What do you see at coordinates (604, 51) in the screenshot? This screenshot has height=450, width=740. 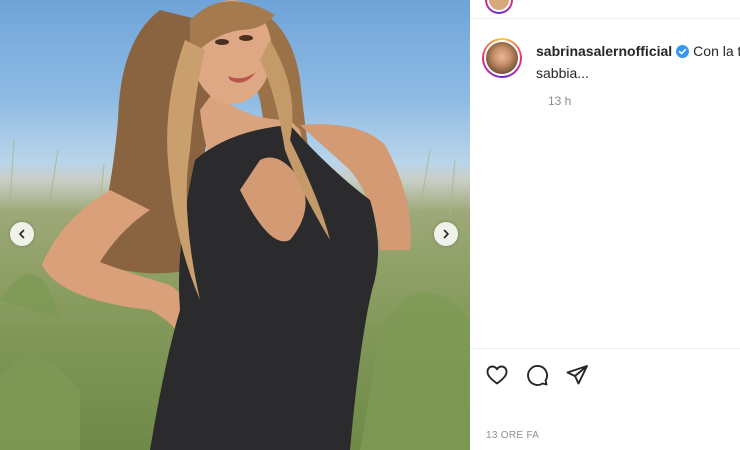 I see `username-link: sabrinasalernofficial` at bounding box center [604, 51].